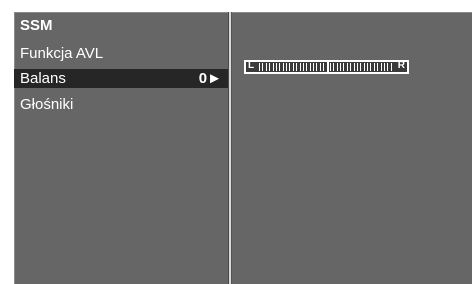  I want to click on panel-divider, so click(230, 148).